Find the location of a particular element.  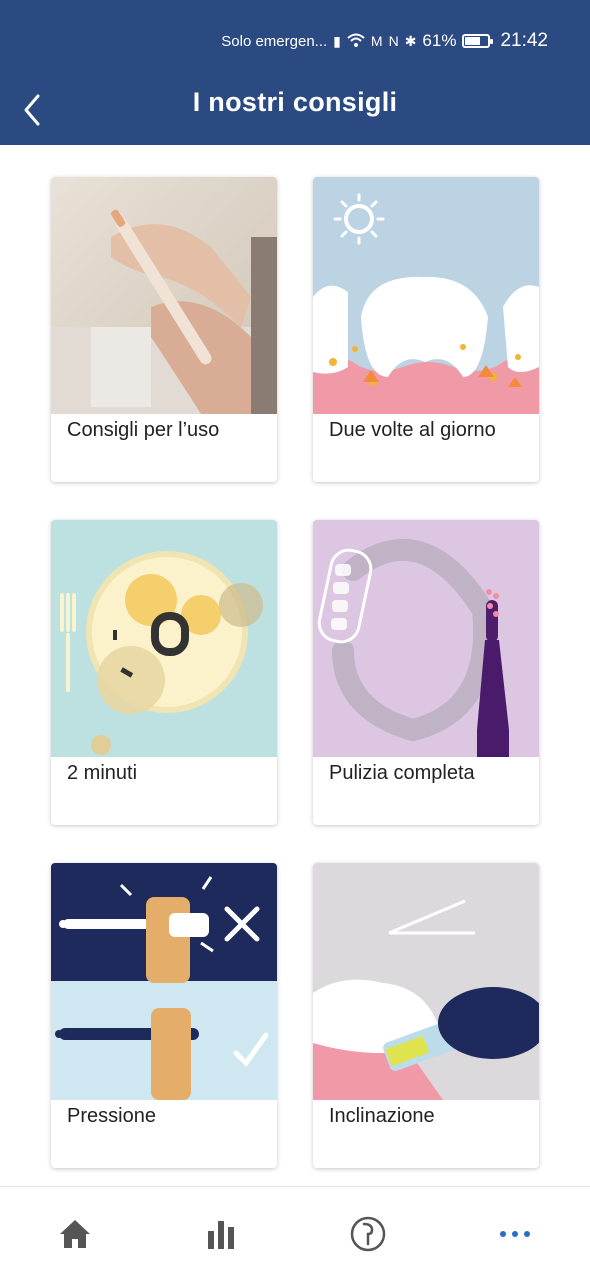

pressure-illustration-icon is located at coordinates (164, 981).